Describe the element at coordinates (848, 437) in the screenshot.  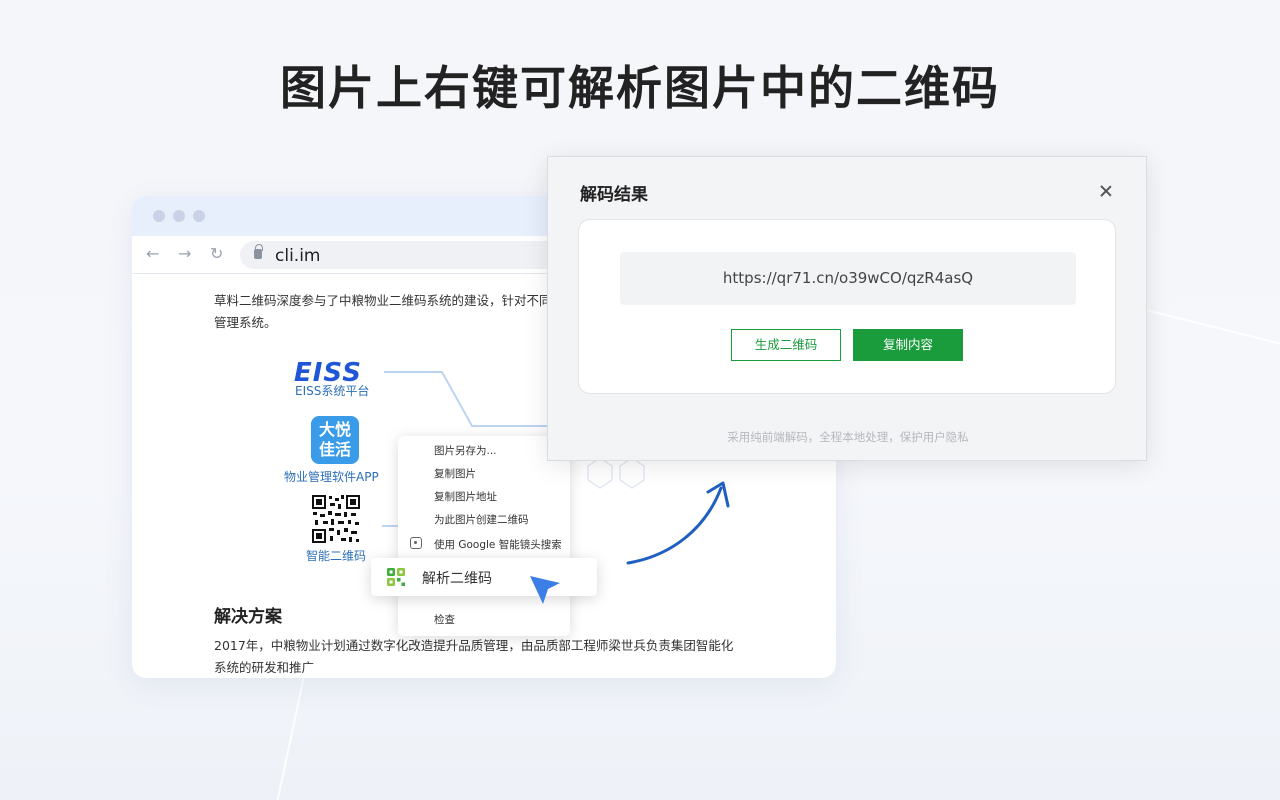
I see `privacy-note: 采用纯前端解码，全程本地处理，保护用户隐私` at that location.